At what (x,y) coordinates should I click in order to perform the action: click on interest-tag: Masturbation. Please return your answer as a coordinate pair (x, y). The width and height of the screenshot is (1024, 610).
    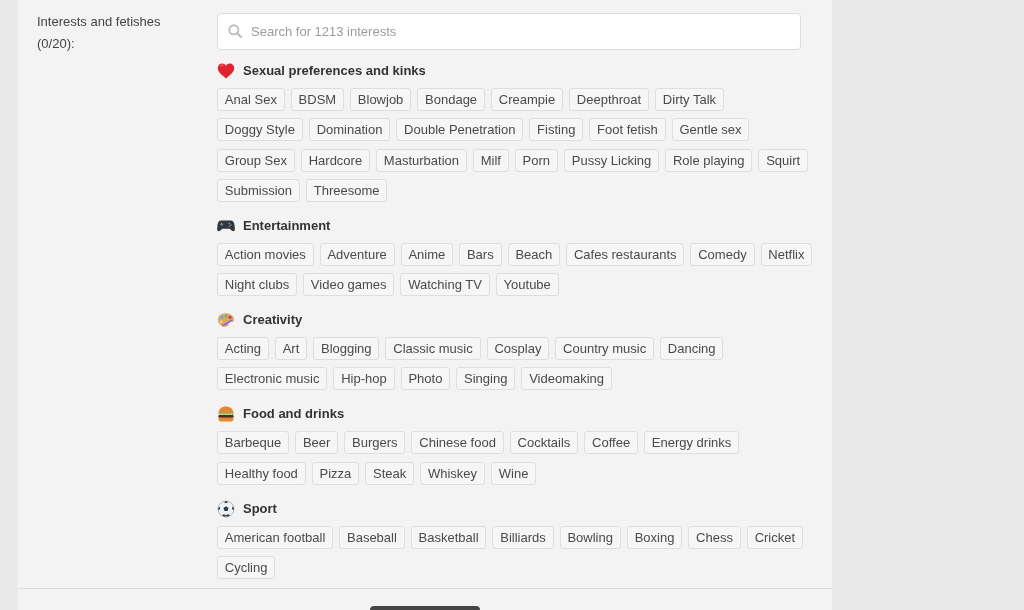
    Looking at the image, I should click on (421, 160).